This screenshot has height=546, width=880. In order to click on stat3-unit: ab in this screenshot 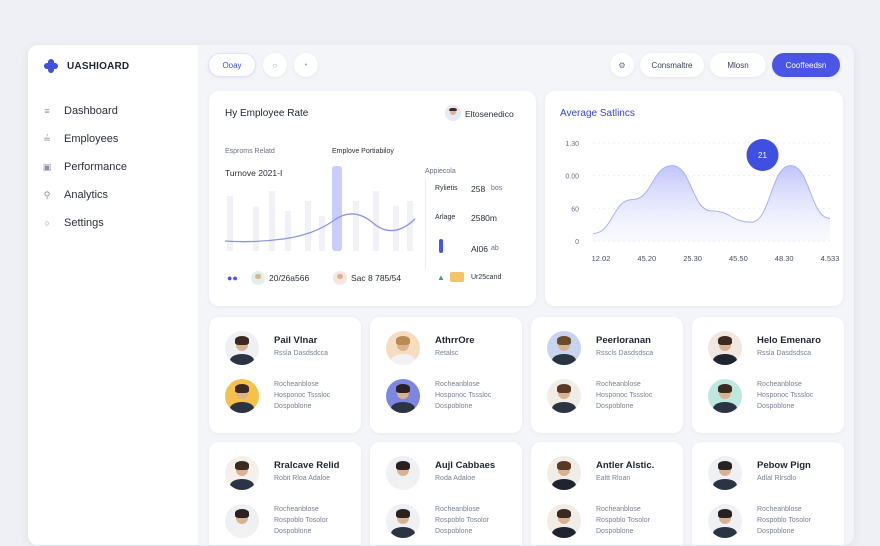, I will do `click(495, 248)`.